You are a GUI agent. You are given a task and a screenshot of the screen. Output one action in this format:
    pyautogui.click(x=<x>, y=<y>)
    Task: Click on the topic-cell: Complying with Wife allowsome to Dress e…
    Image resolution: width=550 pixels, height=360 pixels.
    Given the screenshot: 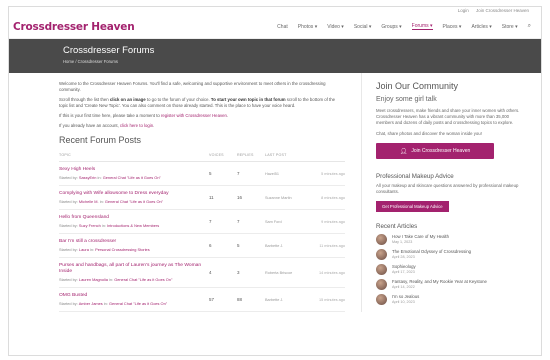 What is the action you would take?
    pyautogui.click(x=134, y=197)
    